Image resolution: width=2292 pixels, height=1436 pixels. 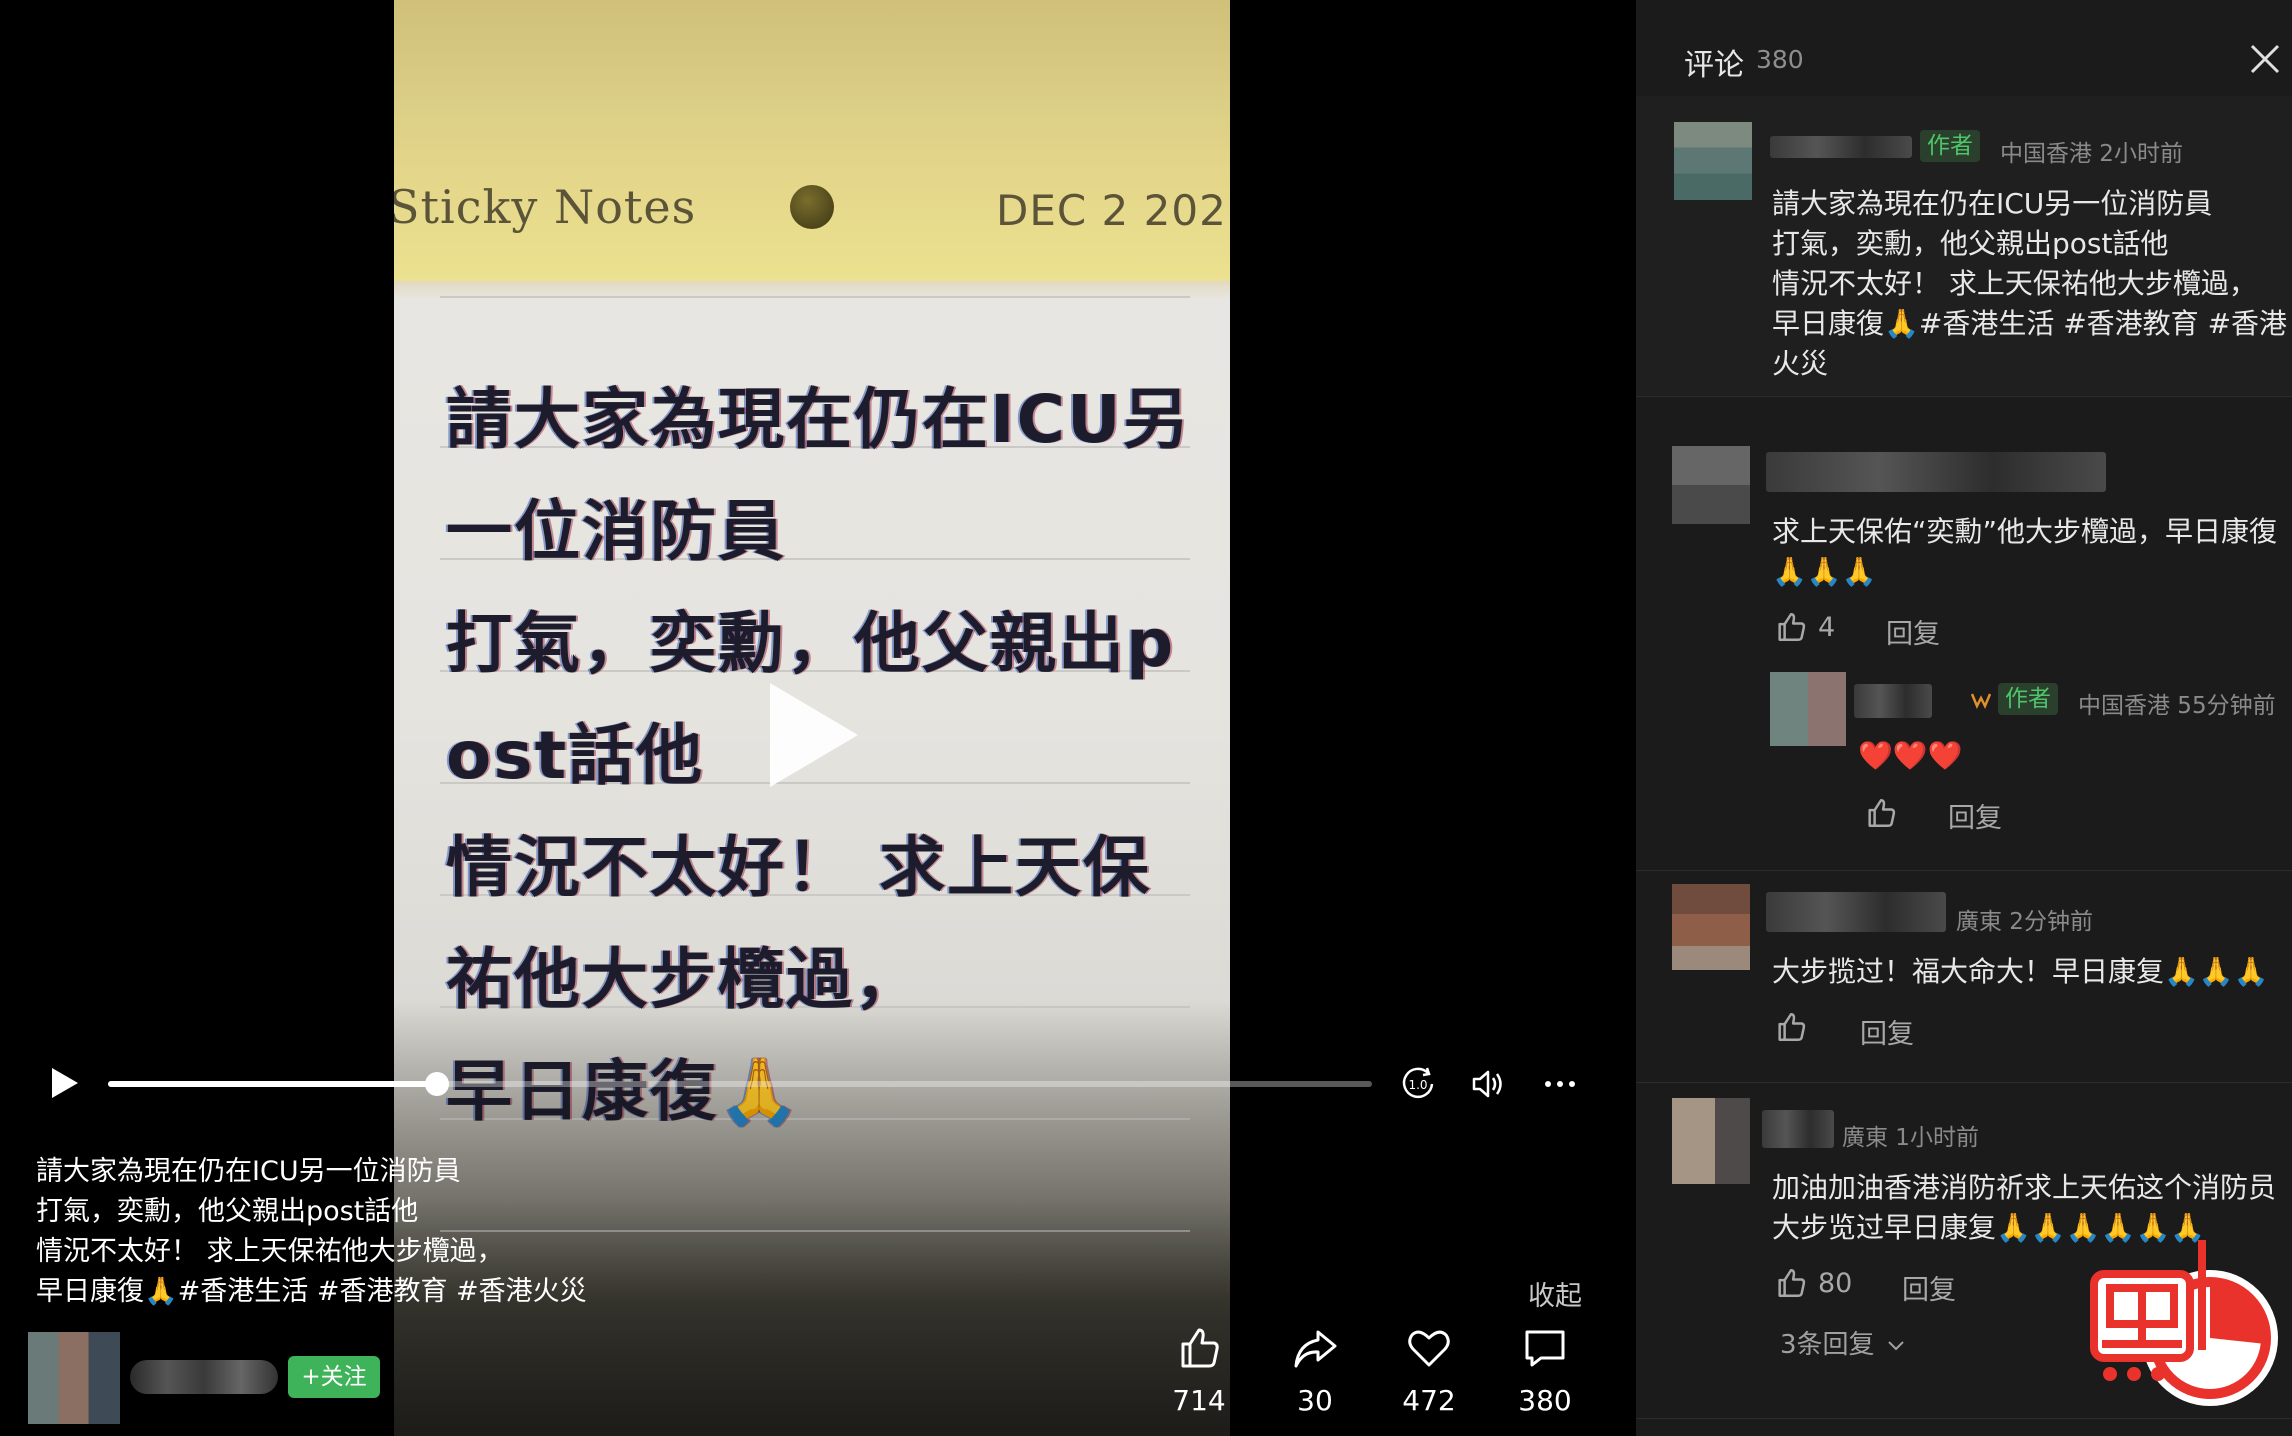 I want to click on share-action: 30, so click(x=1315, y=1370).